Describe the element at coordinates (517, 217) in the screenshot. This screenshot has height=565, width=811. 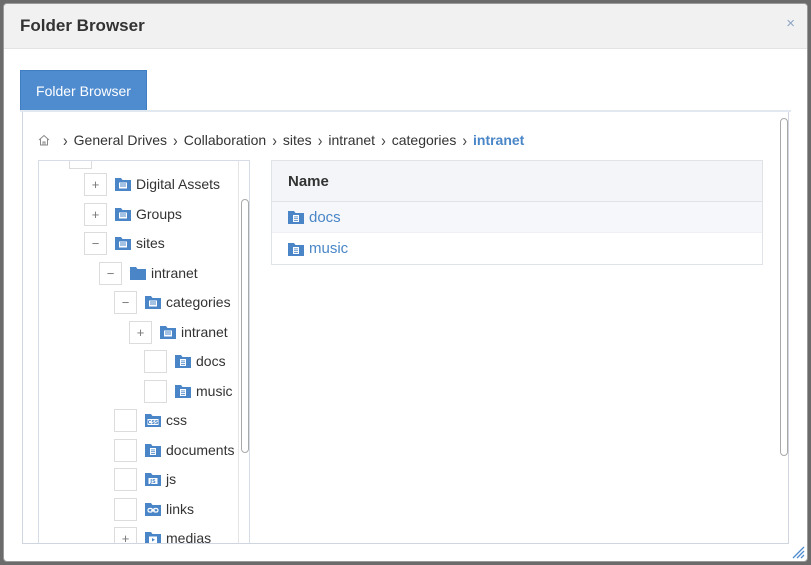
I see `table-row: docs` at that location.